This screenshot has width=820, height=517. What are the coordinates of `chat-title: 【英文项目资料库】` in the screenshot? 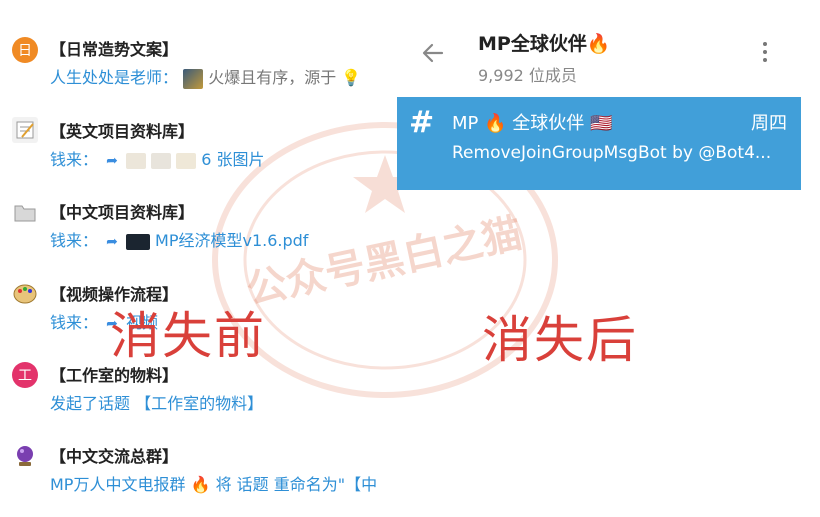 It's located at (122, 131).